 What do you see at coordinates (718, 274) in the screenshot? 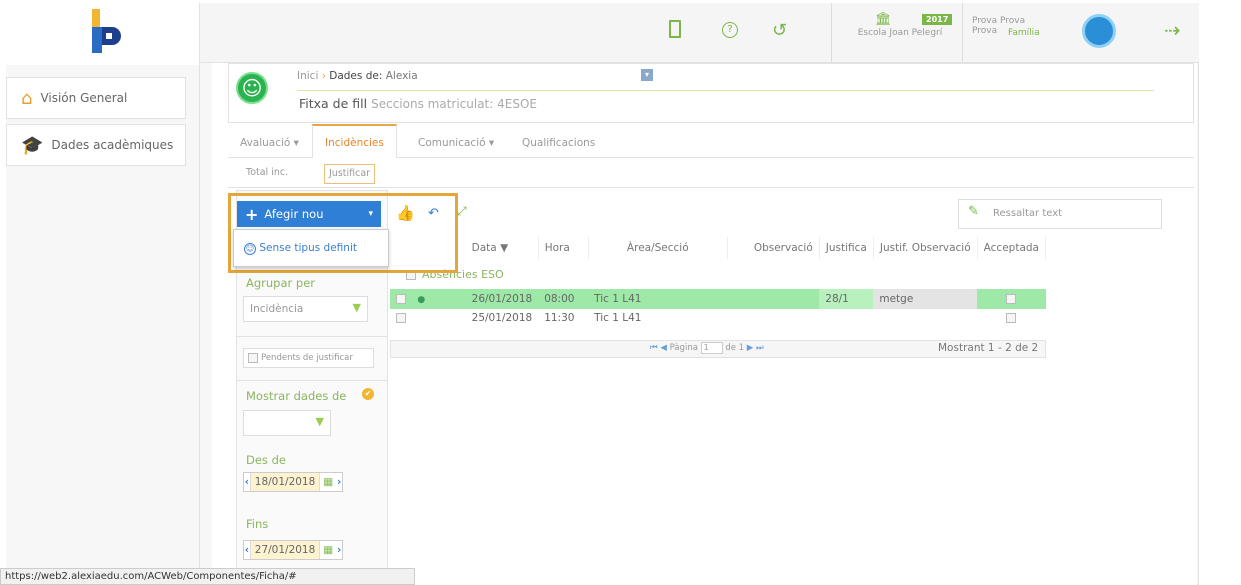
I see `group-row: Absències ESO` at bounding box center [718, 274].